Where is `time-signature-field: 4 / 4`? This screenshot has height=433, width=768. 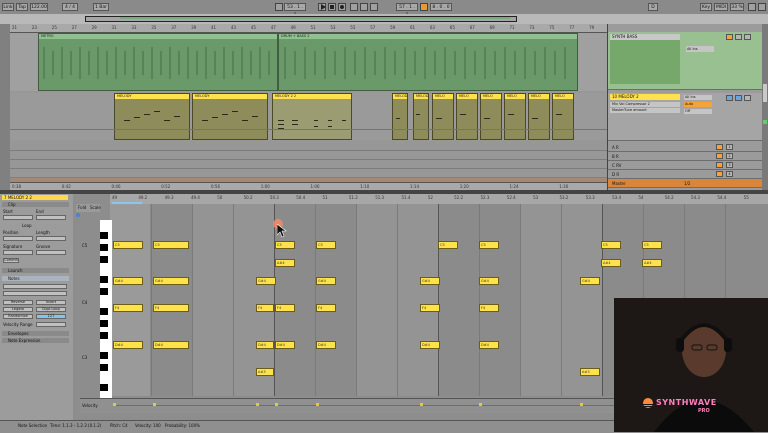
time-signature-field: 4 / 4 is located at coordinates (70, 7).